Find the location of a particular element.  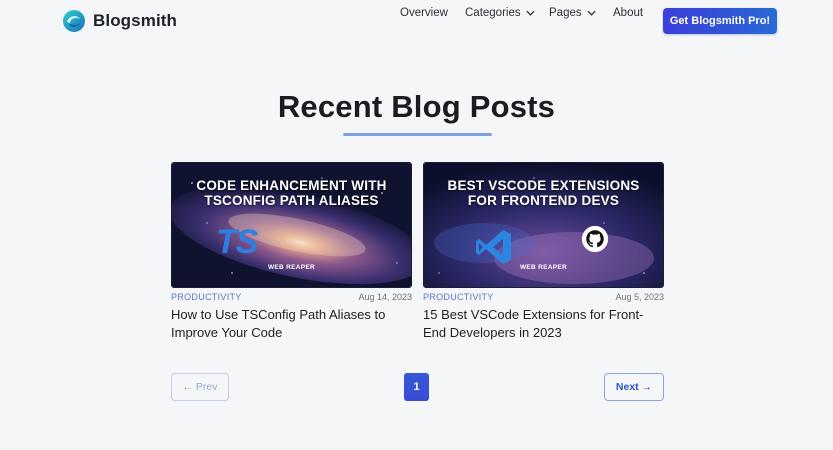

typescript-logo: TS is located at coordinates (237, 242).